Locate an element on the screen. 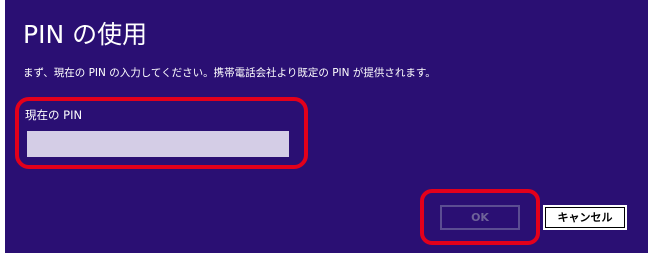 This screenshot has width=648, height=253. cancel-button: キャンセル is located at coordinates (585, 217).